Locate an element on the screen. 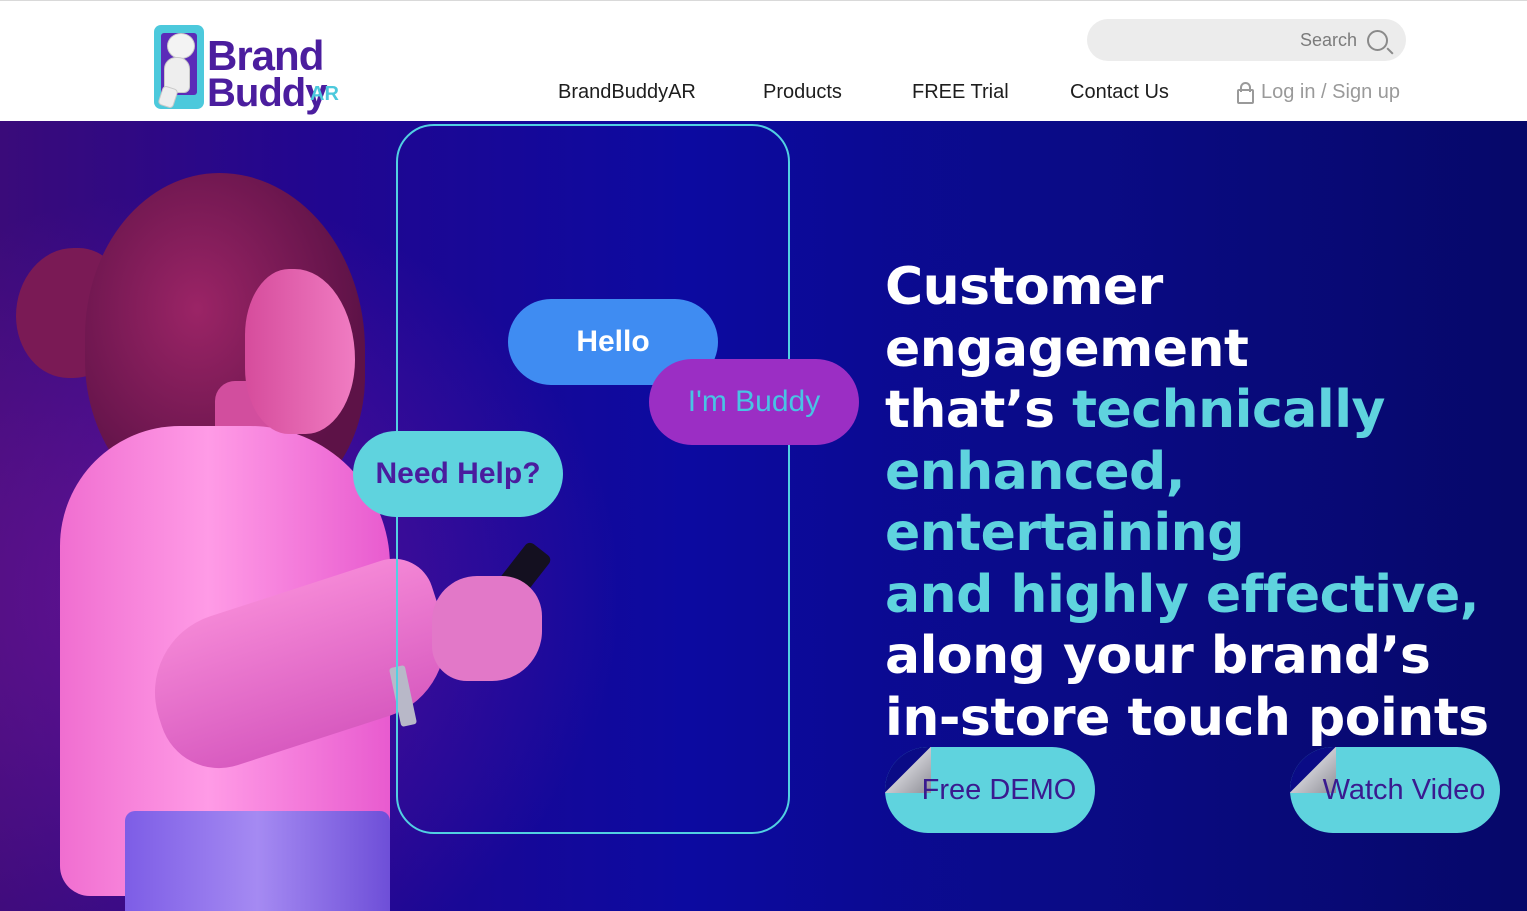  chat-bubble-need-help: Need Help? is located at coordinates (458, 474).